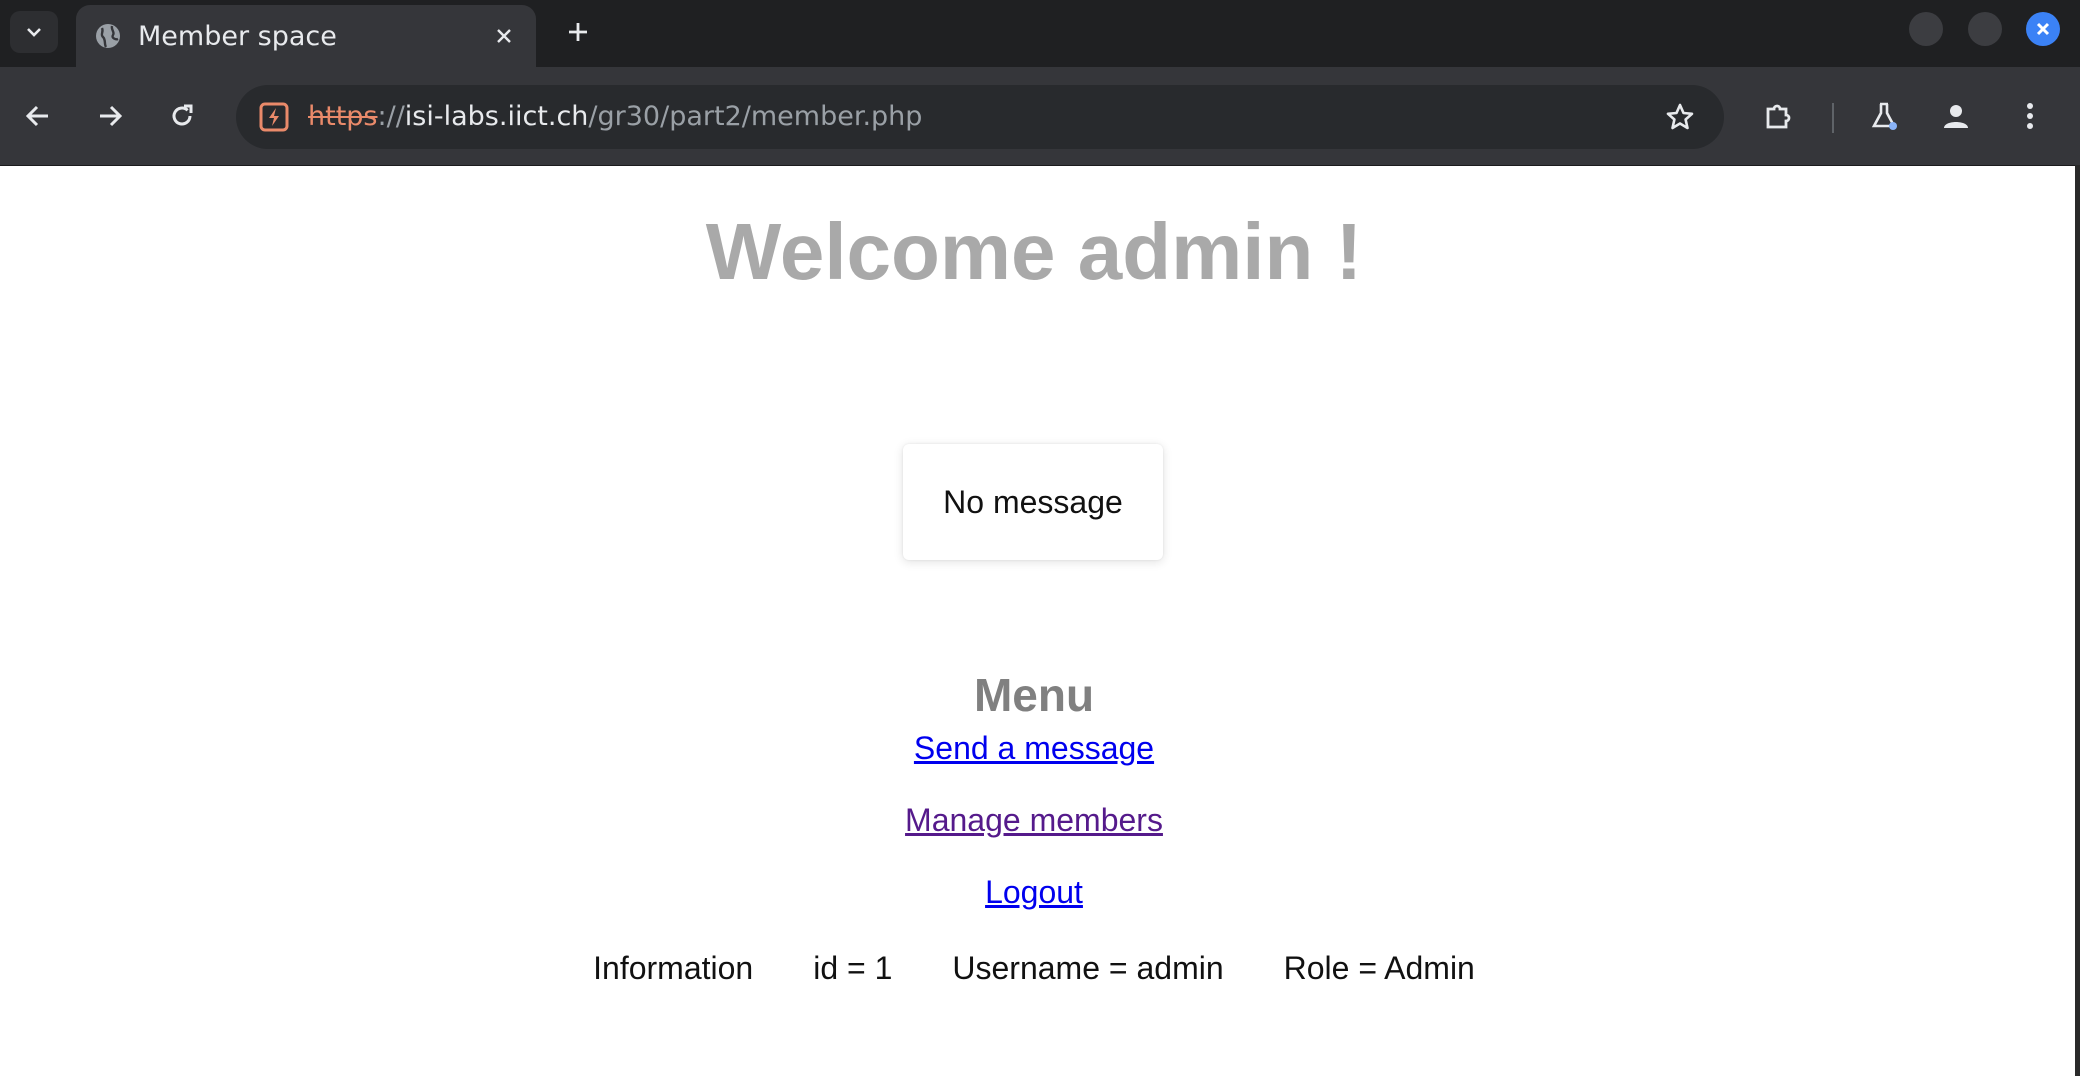 The width and height of the screenshot is (2080, 1076). I want to click on forward-button, so click(110, 116).